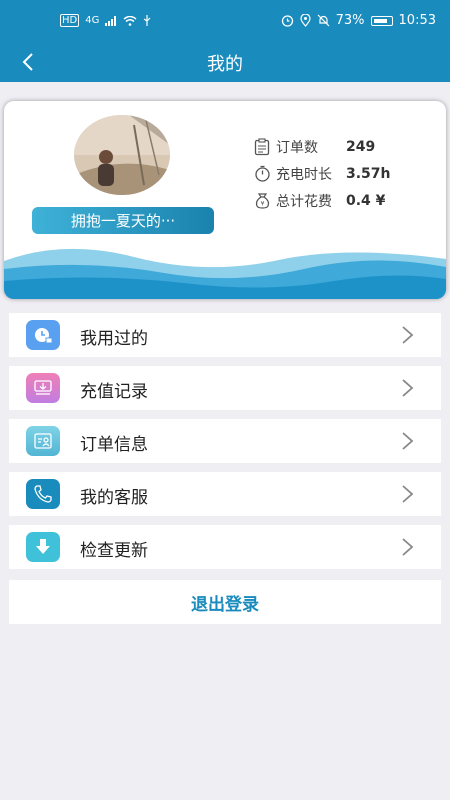  What do you see at coordinates (225, 494) in the screenshot?
I see `menu-item-customer-service: 我的客服` at bounding box center [225, 494].